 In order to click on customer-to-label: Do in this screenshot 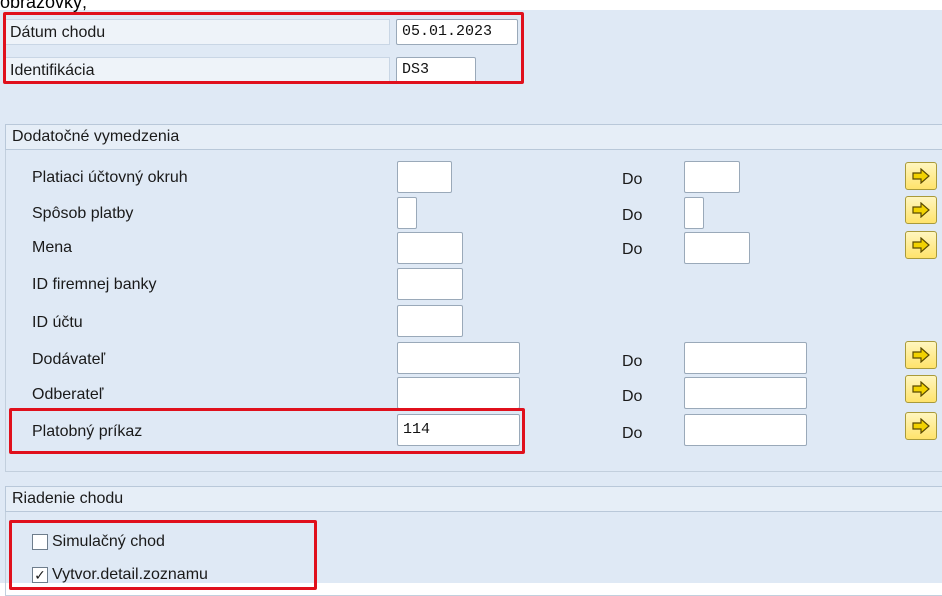, I will do `click(632, 396)`.